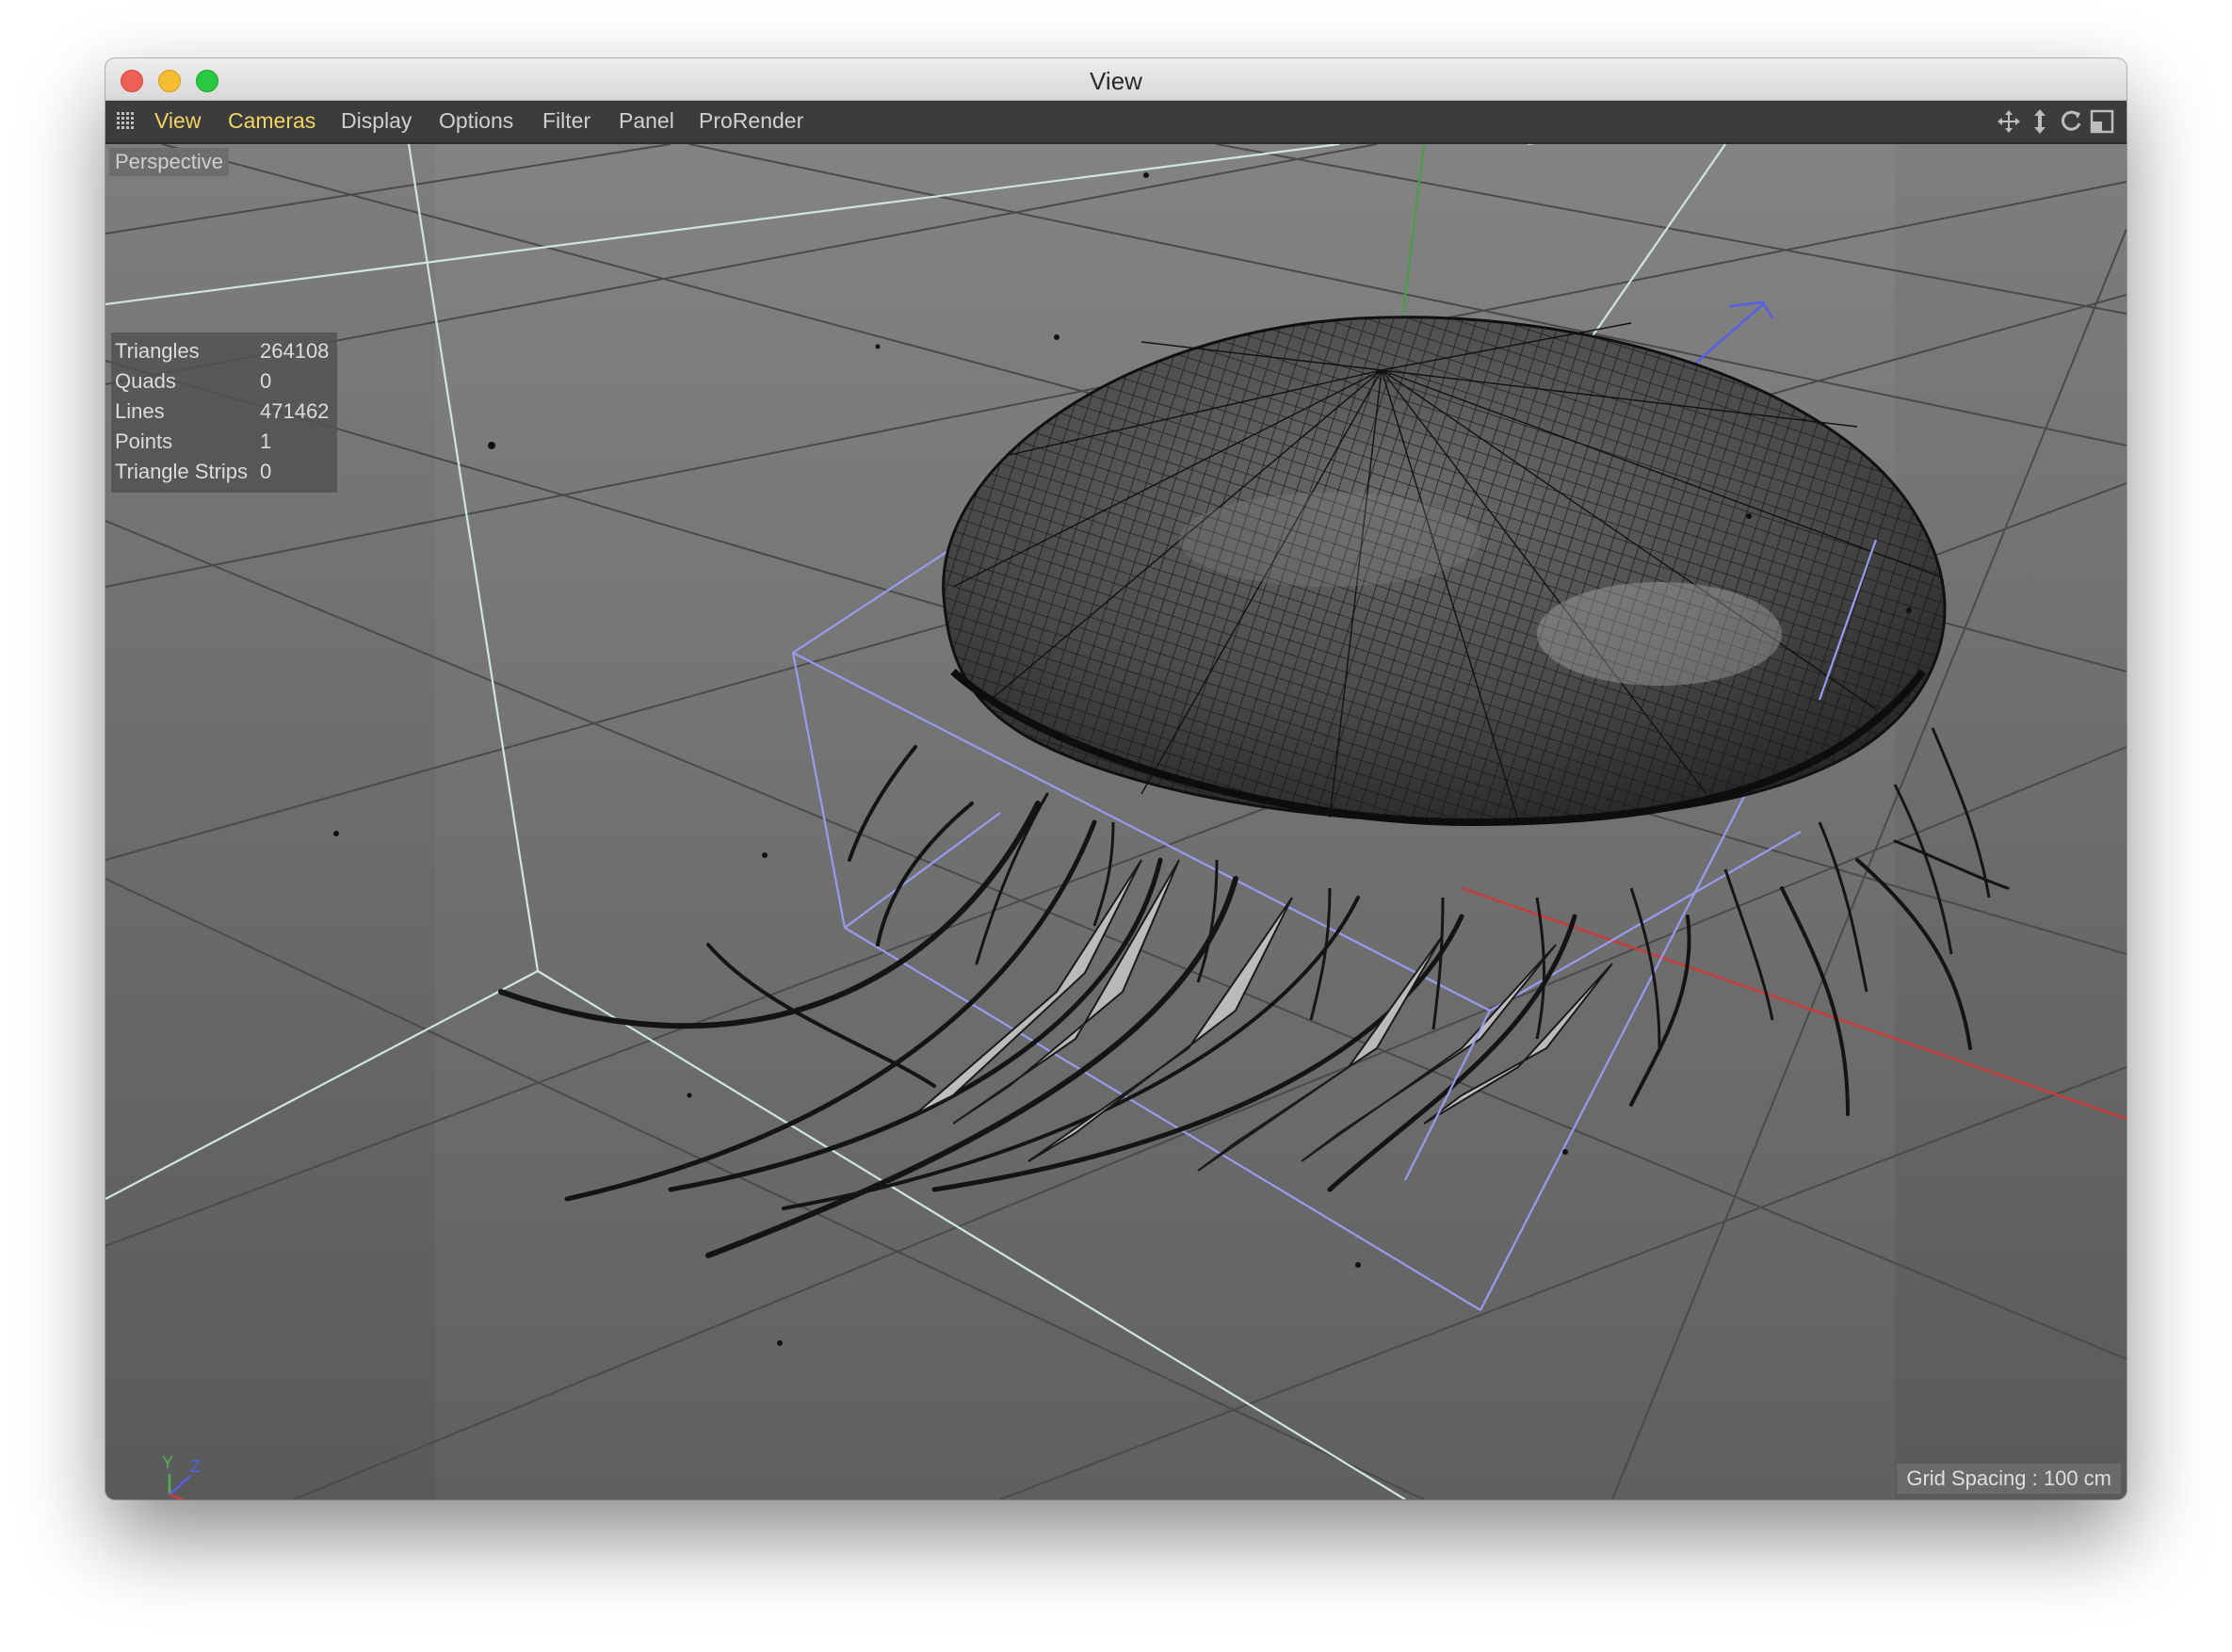 This screenshot has height=1652, width=2232. I want to click on menu-prorender: ProRender, so click(751, 121).